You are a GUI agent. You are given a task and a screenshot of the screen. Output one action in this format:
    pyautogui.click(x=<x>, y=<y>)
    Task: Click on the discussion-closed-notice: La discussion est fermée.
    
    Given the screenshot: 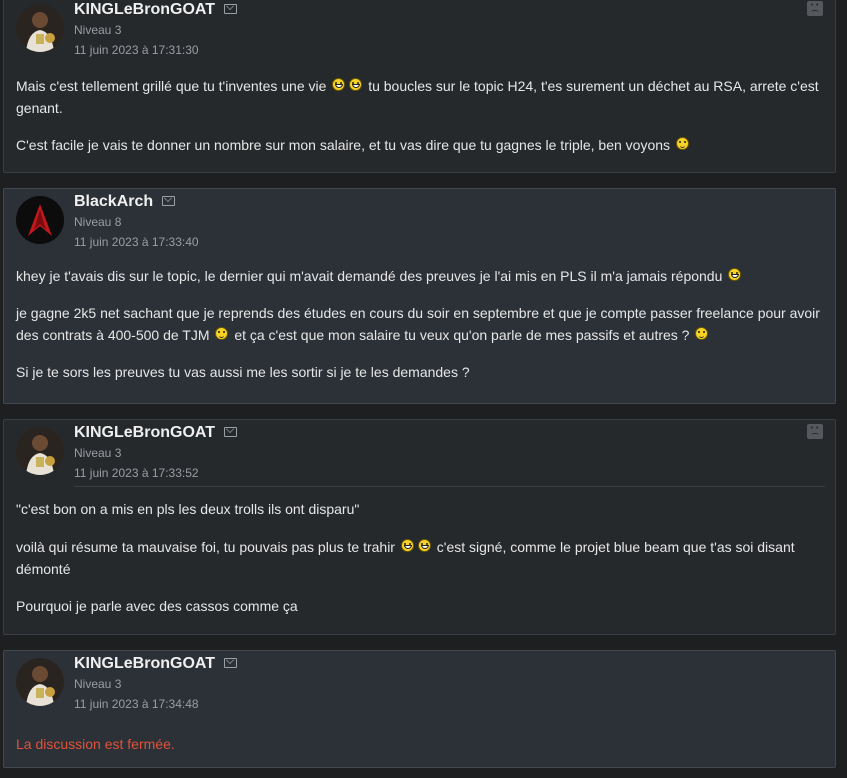 What is the action you would take?
    pyautogui.click(x=95, y=744)
    